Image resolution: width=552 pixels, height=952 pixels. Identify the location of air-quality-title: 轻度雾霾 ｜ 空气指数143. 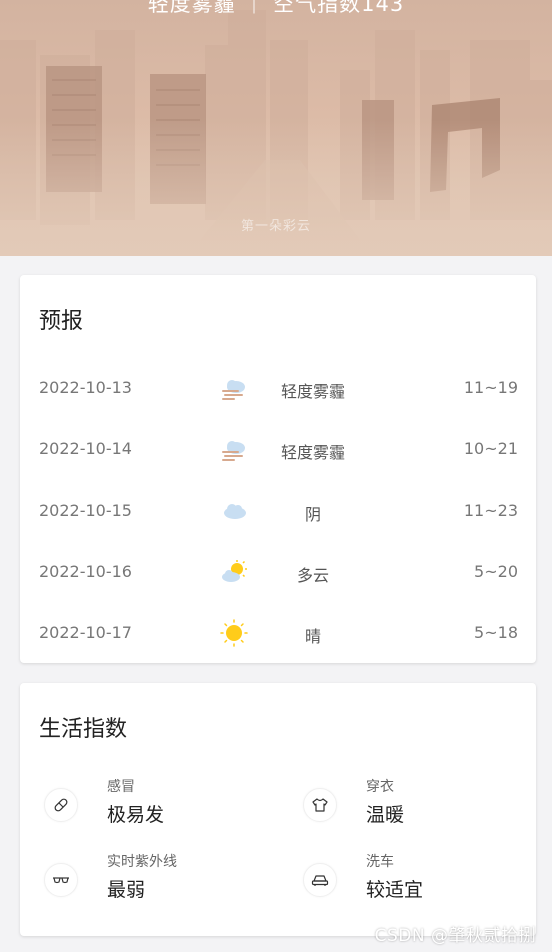
(276, 8).